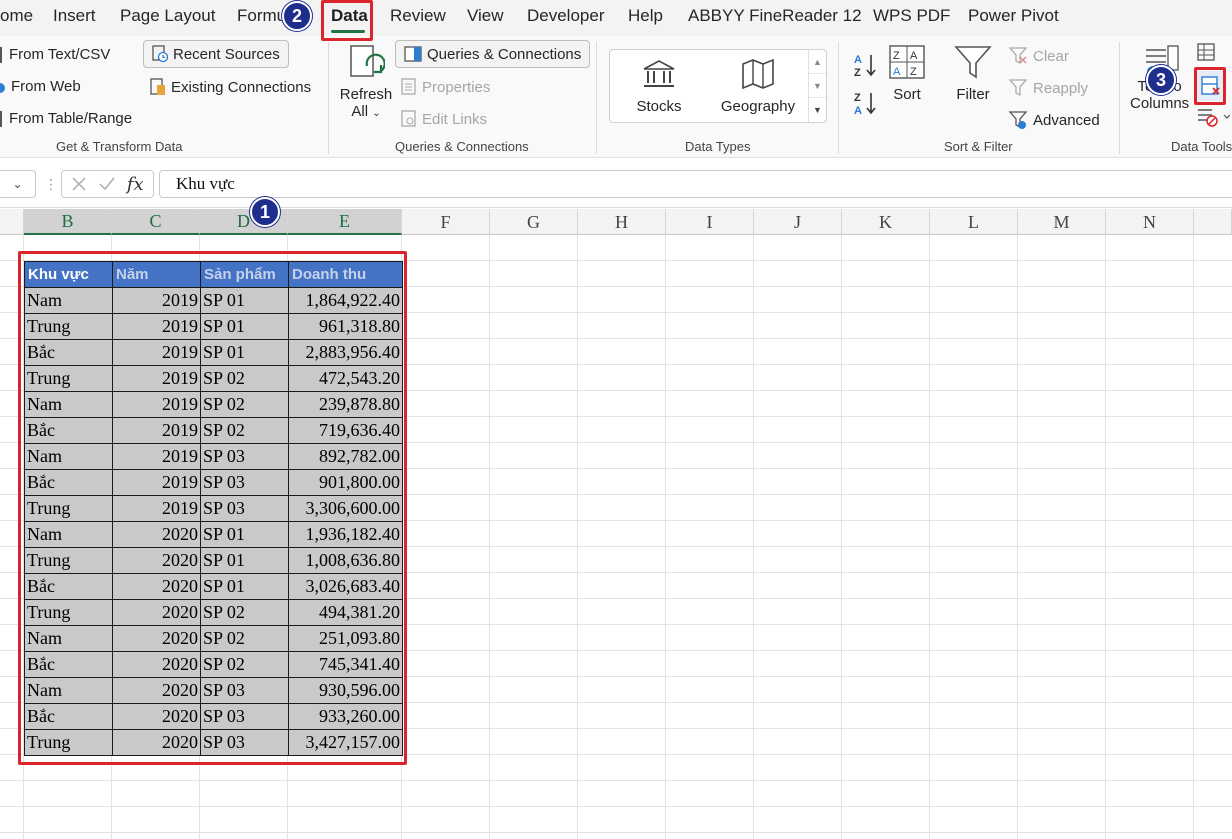 The height and width of the screenshot is (839, 1232). Describe the element at coordinates (866, 103) in the screenshot. I see `sort-descending-button: ZA` at that location.